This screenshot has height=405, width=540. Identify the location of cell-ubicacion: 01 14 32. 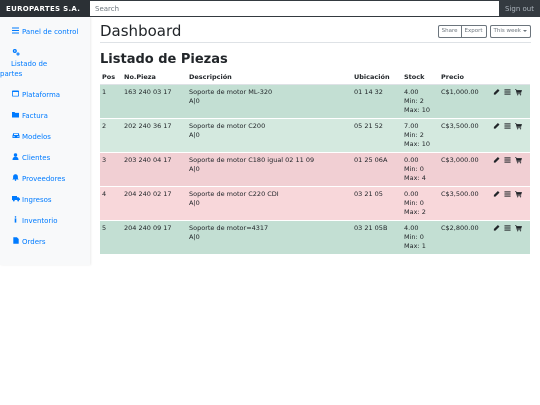
(368, 91).